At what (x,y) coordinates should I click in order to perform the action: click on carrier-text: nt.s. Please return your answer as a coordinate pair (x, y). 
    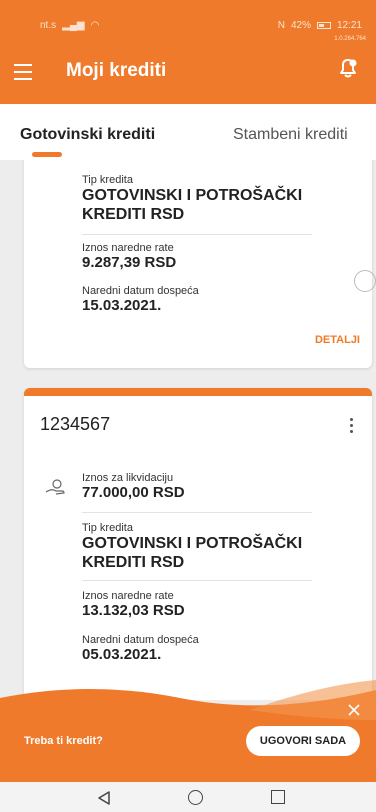
    Looking at the image, I should click on (48, 25).